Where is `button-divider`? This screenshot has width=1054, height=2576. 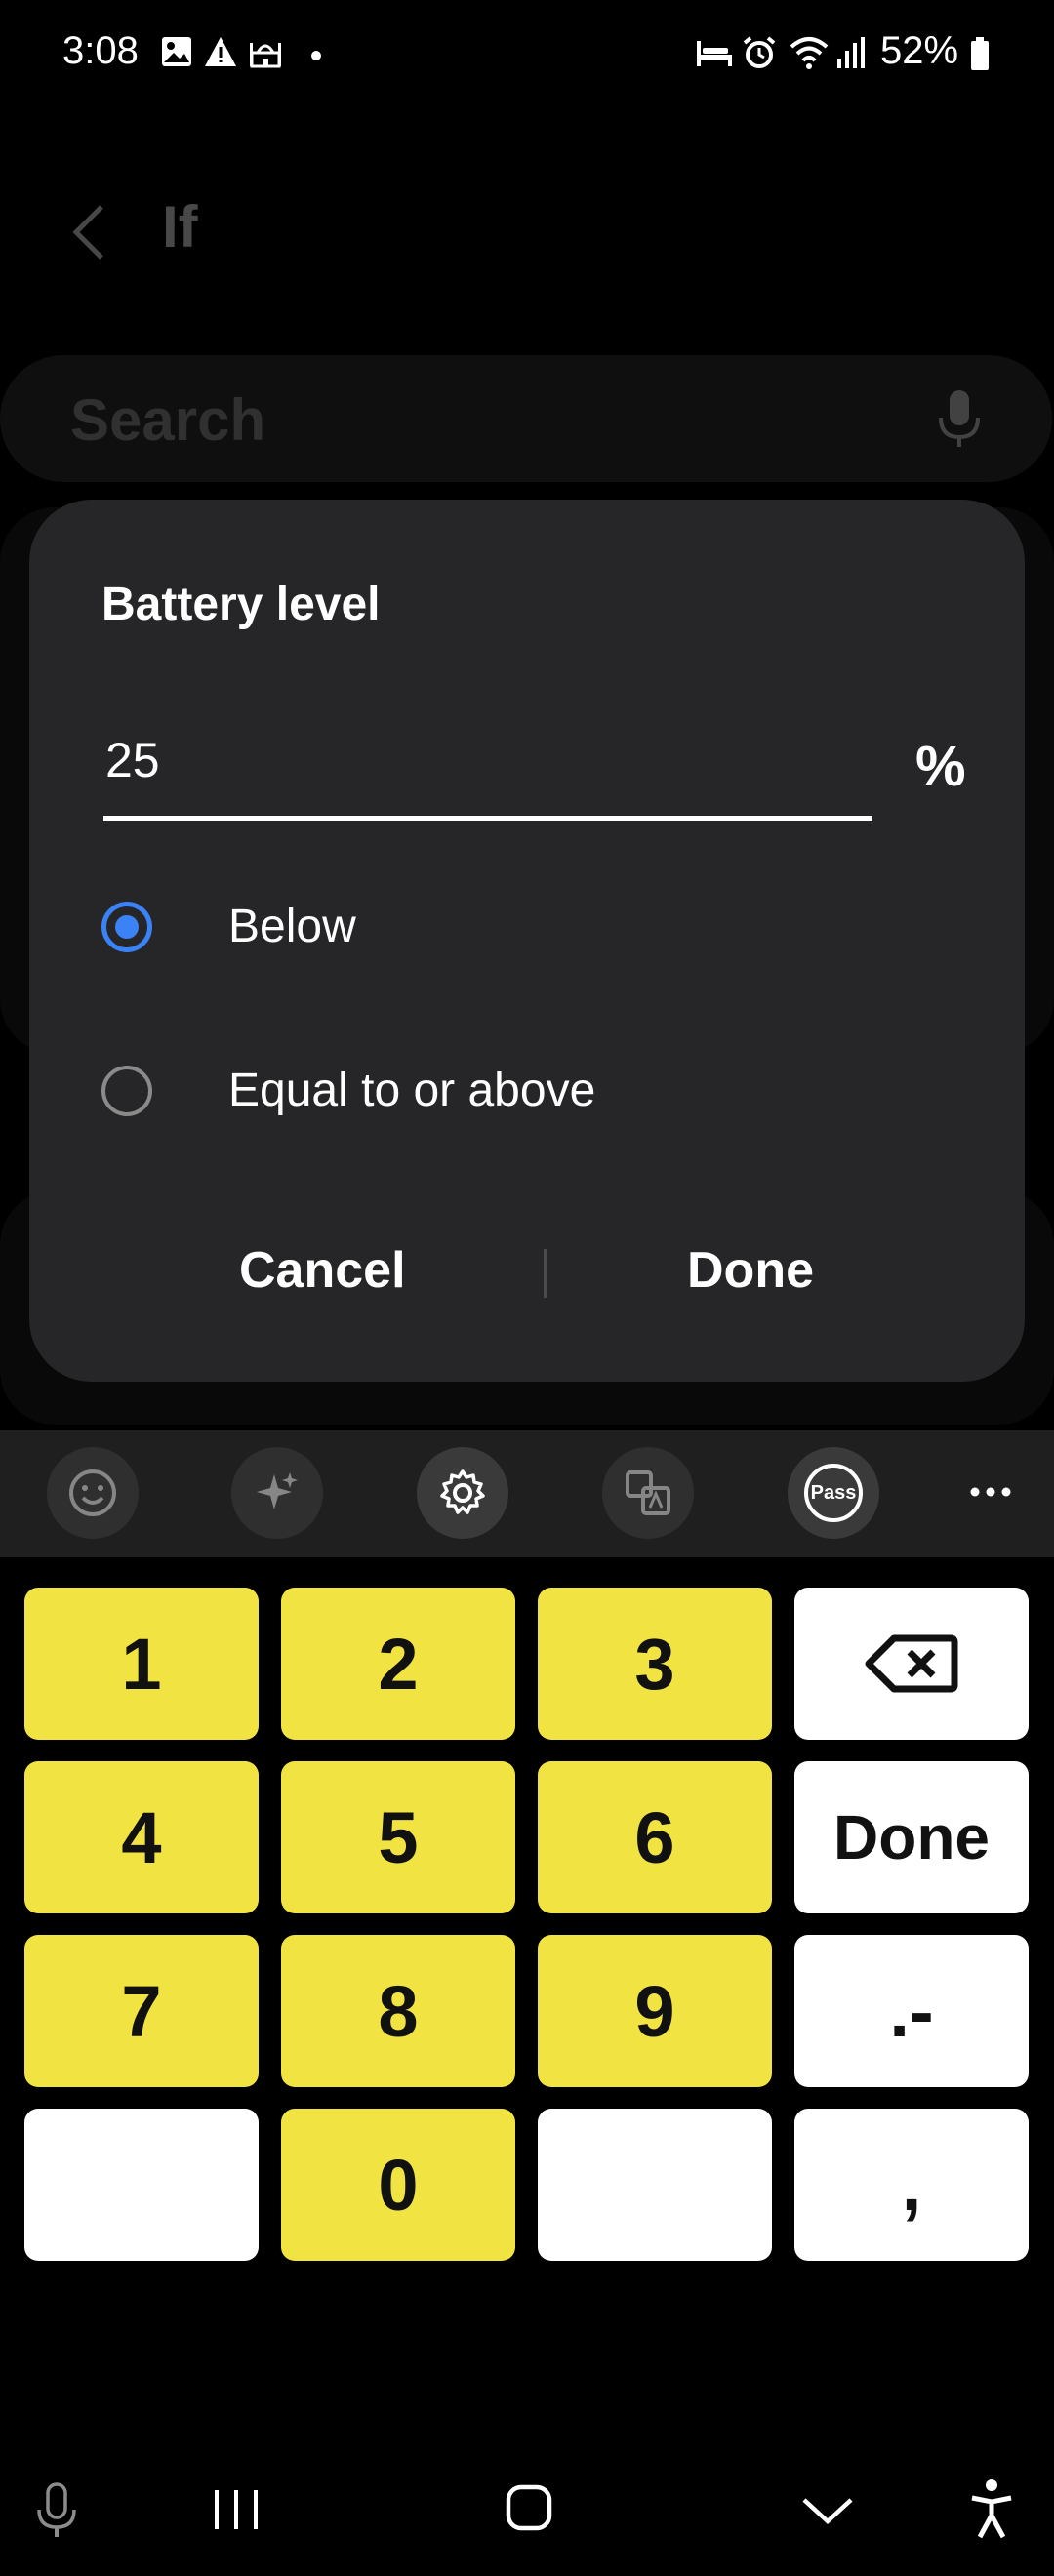 button-divider is located at coordinates (546, 1273).